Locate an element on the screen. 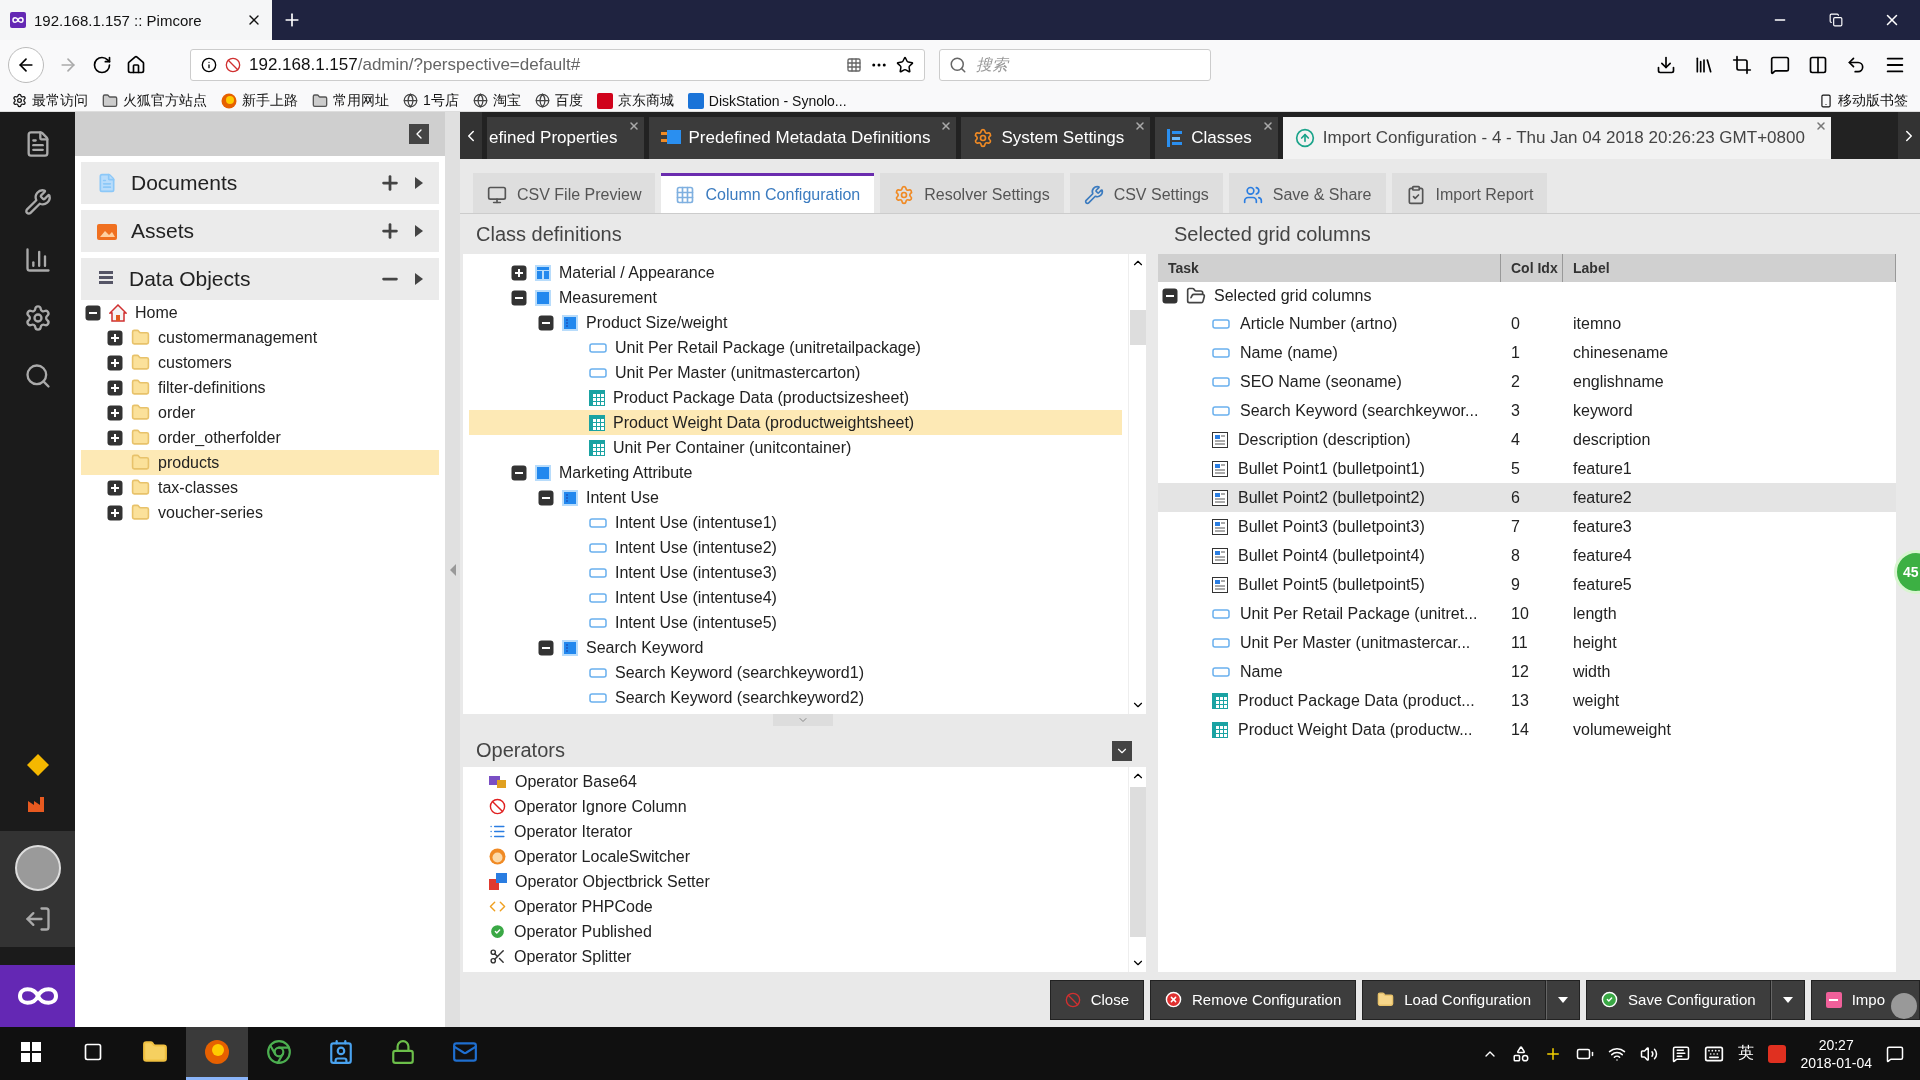 This screenshot has width=1920, height=1080. grid-row: Bullet Point4 (bulletpoint4) 8 feature4 is located at coordinates (1527, 556).